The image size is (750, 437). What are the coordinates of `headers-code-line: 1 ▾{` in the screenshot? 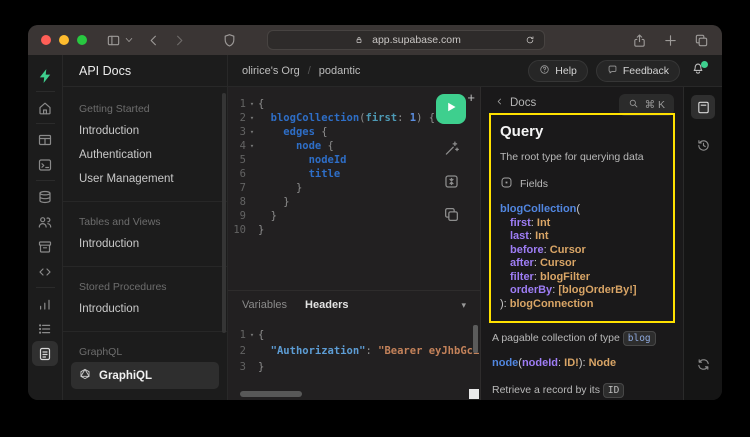 It's located at (354, 335).